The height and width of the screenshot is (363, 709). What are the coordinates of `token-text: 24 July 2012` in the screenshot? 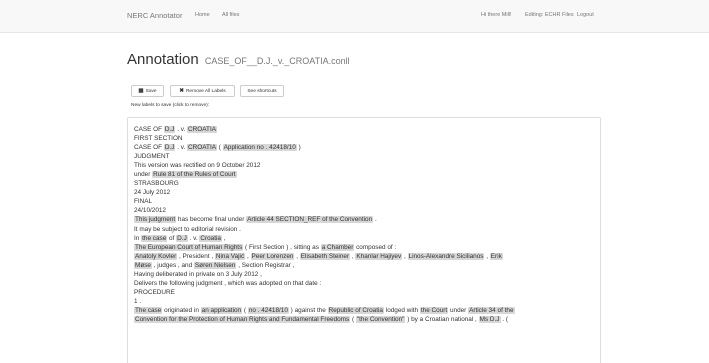 It's located at (152, 192).